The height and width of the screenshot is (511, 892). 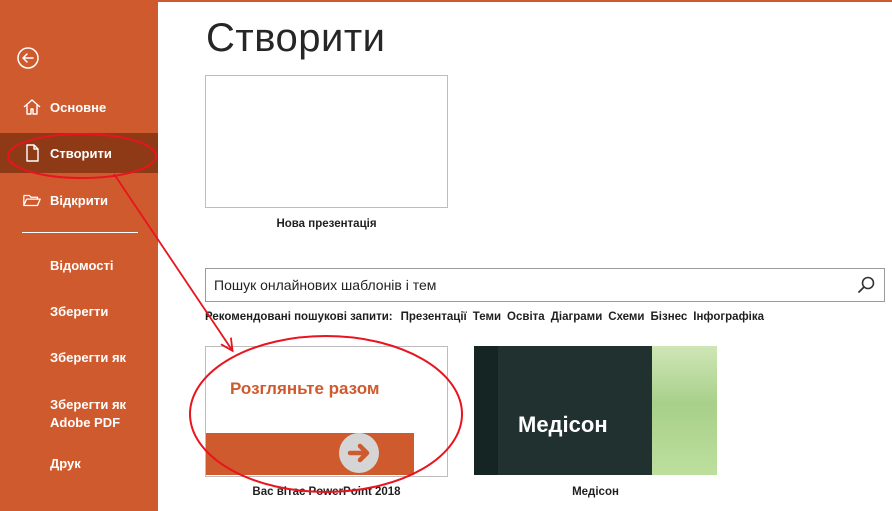 I want to click on suggested-search-link: Теми, so click(x=487, y=317).